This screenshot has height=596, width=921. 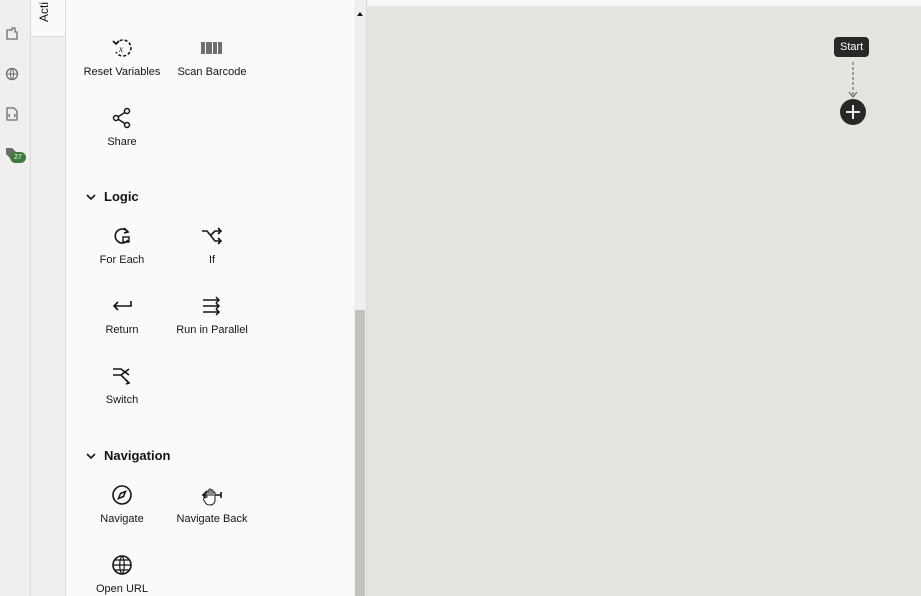 I want to click on puzzle-icon, so click(x=12, y=34).